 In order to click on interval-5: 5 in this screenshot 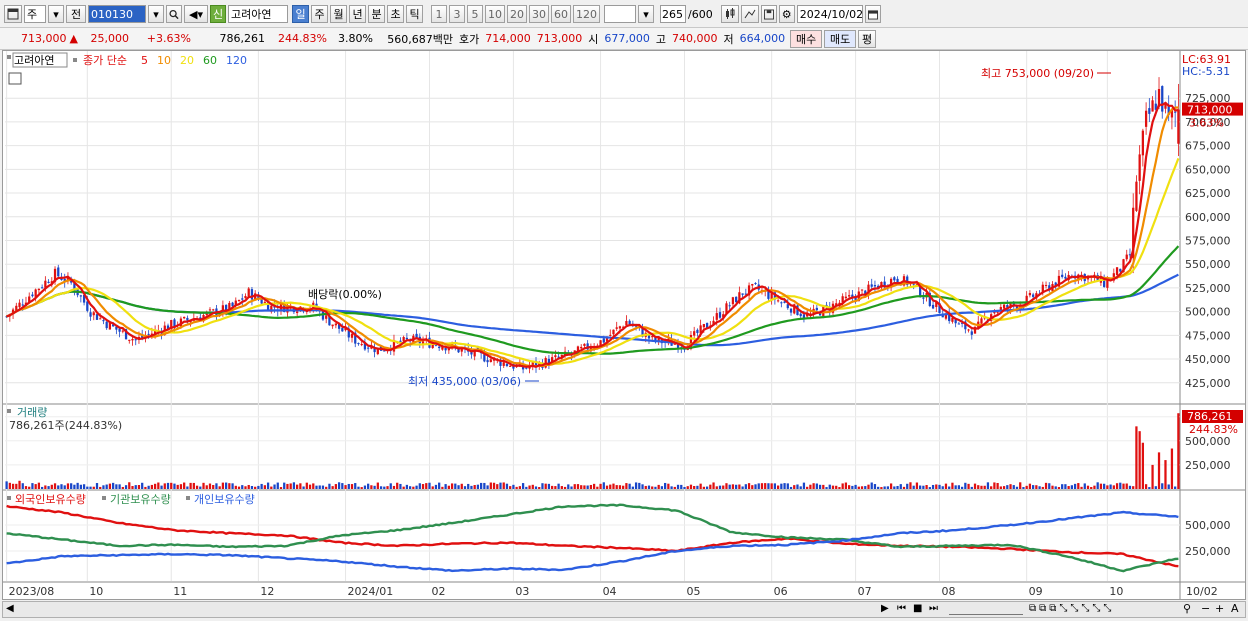, I will do `click(475, 14)`.